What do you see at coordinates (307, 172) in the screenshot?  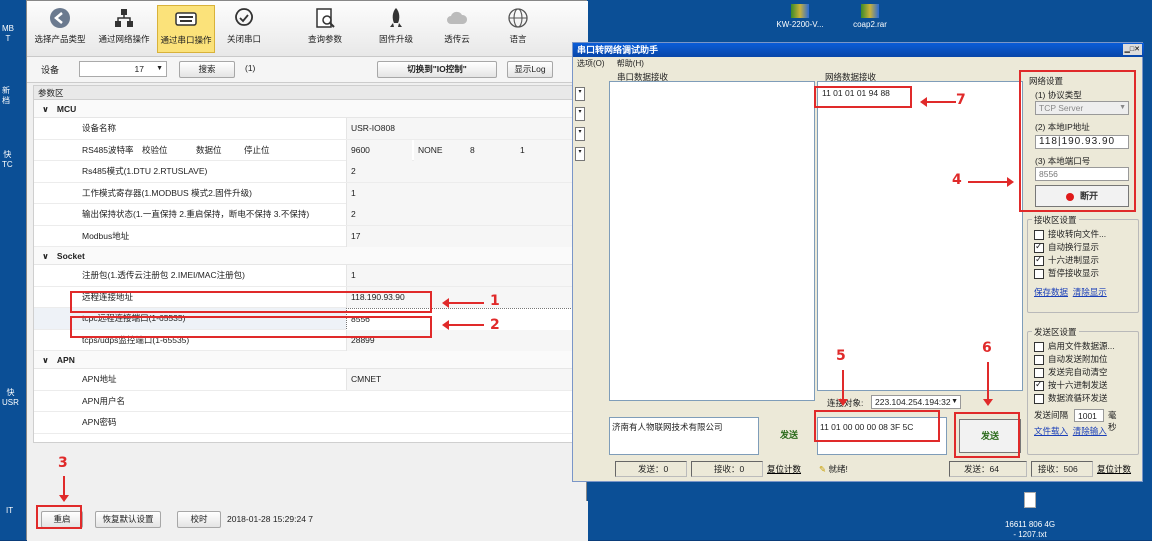 I see `param-row: Rs485模式(1.DTU 2.RTUSLAVE) 2` at bounding box center [307, 172].